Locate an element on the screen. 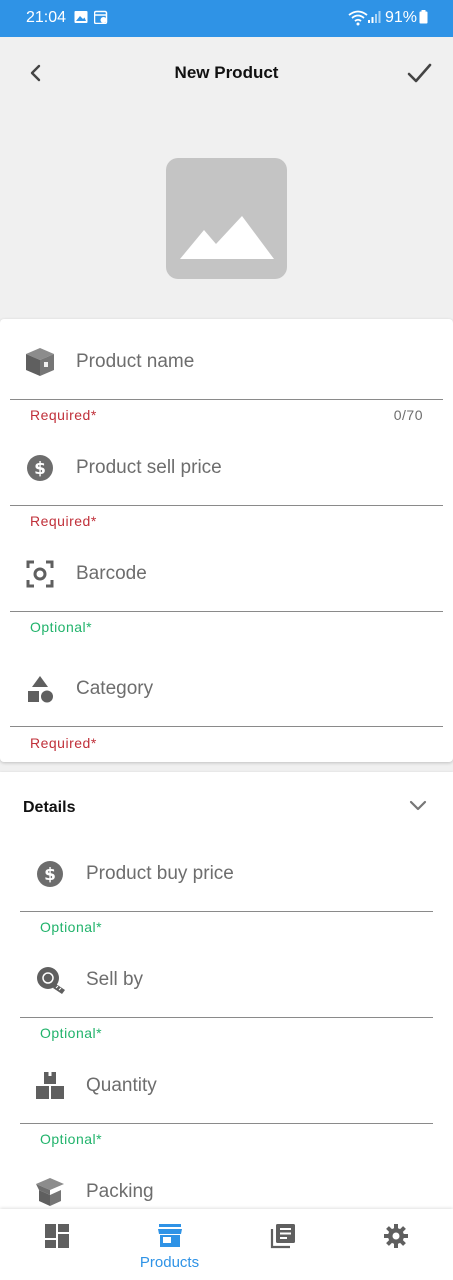  page-title: New Product is located at coordinates (226, 72).